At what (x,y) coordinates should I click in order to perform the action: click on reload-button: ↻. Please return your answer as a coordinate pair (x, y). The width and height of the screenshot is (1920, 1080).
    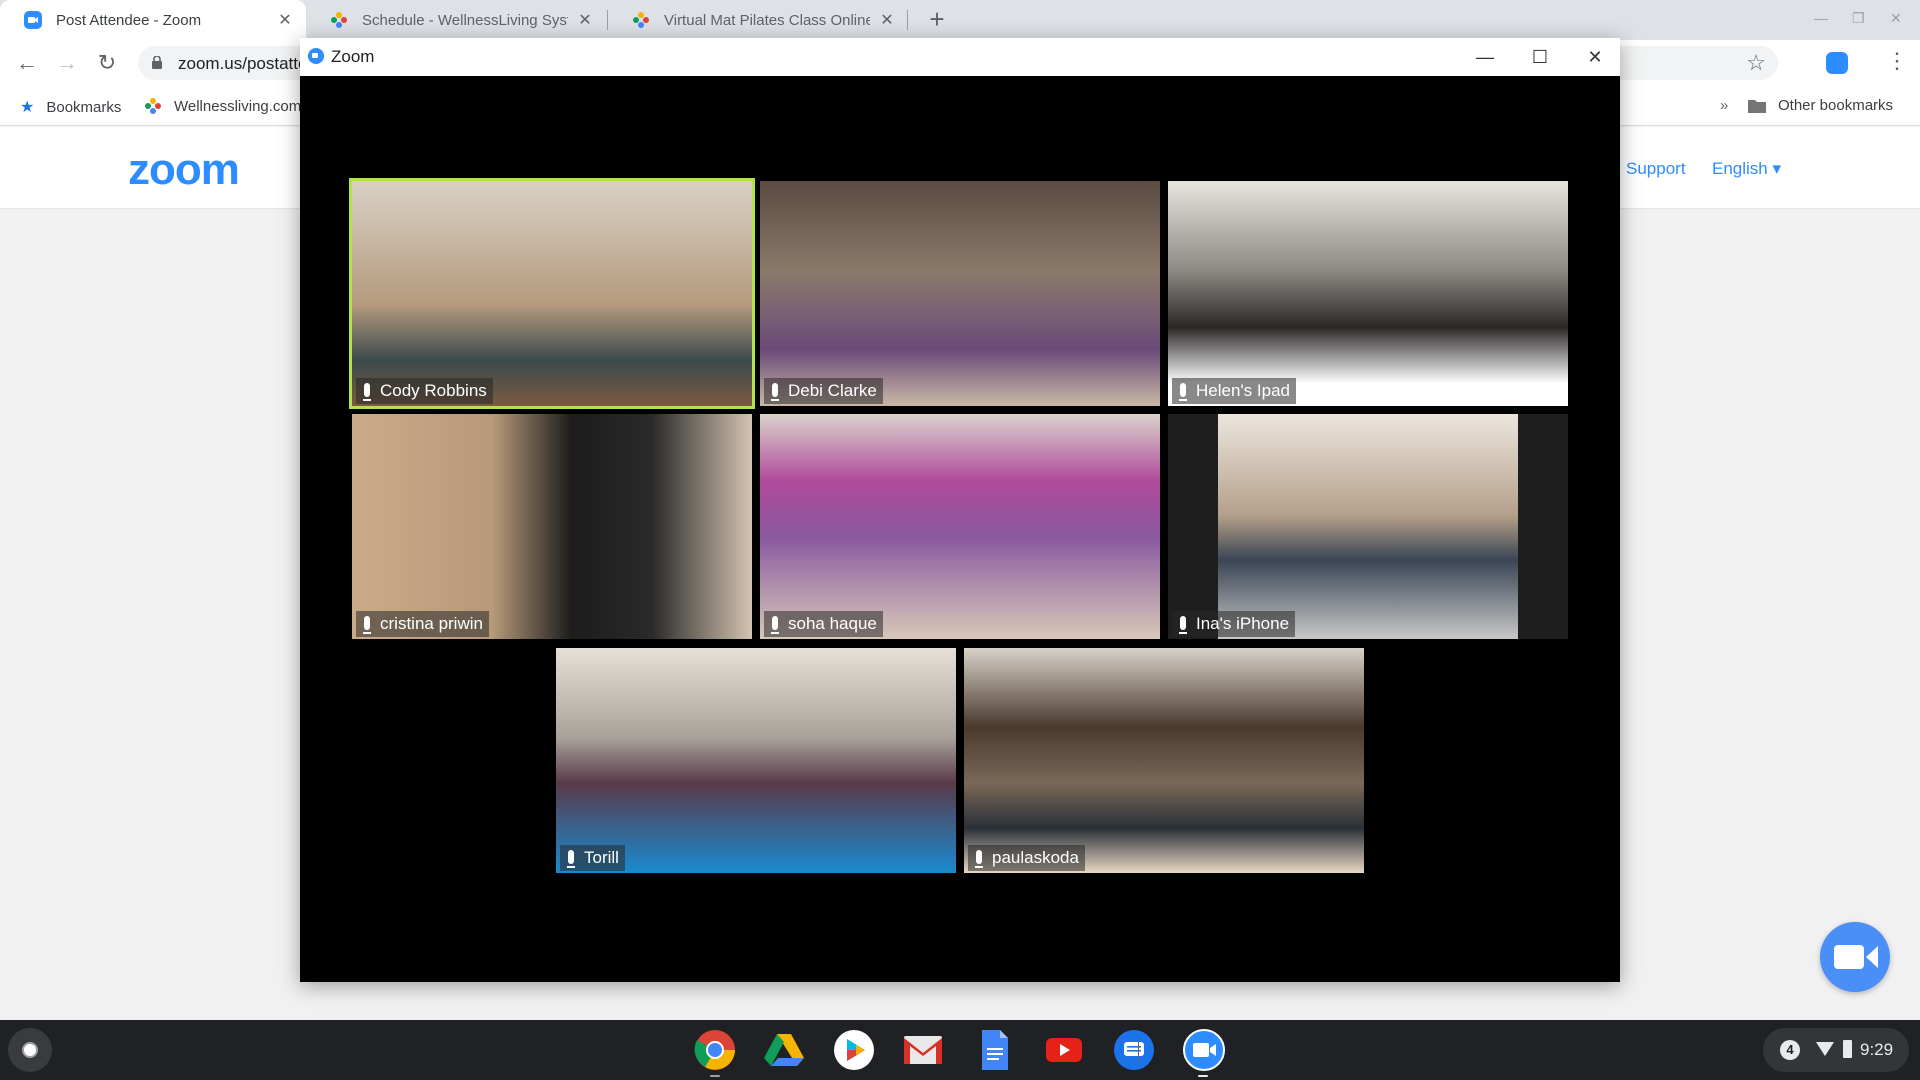
    Looking at the image, I should click on (107, 63).